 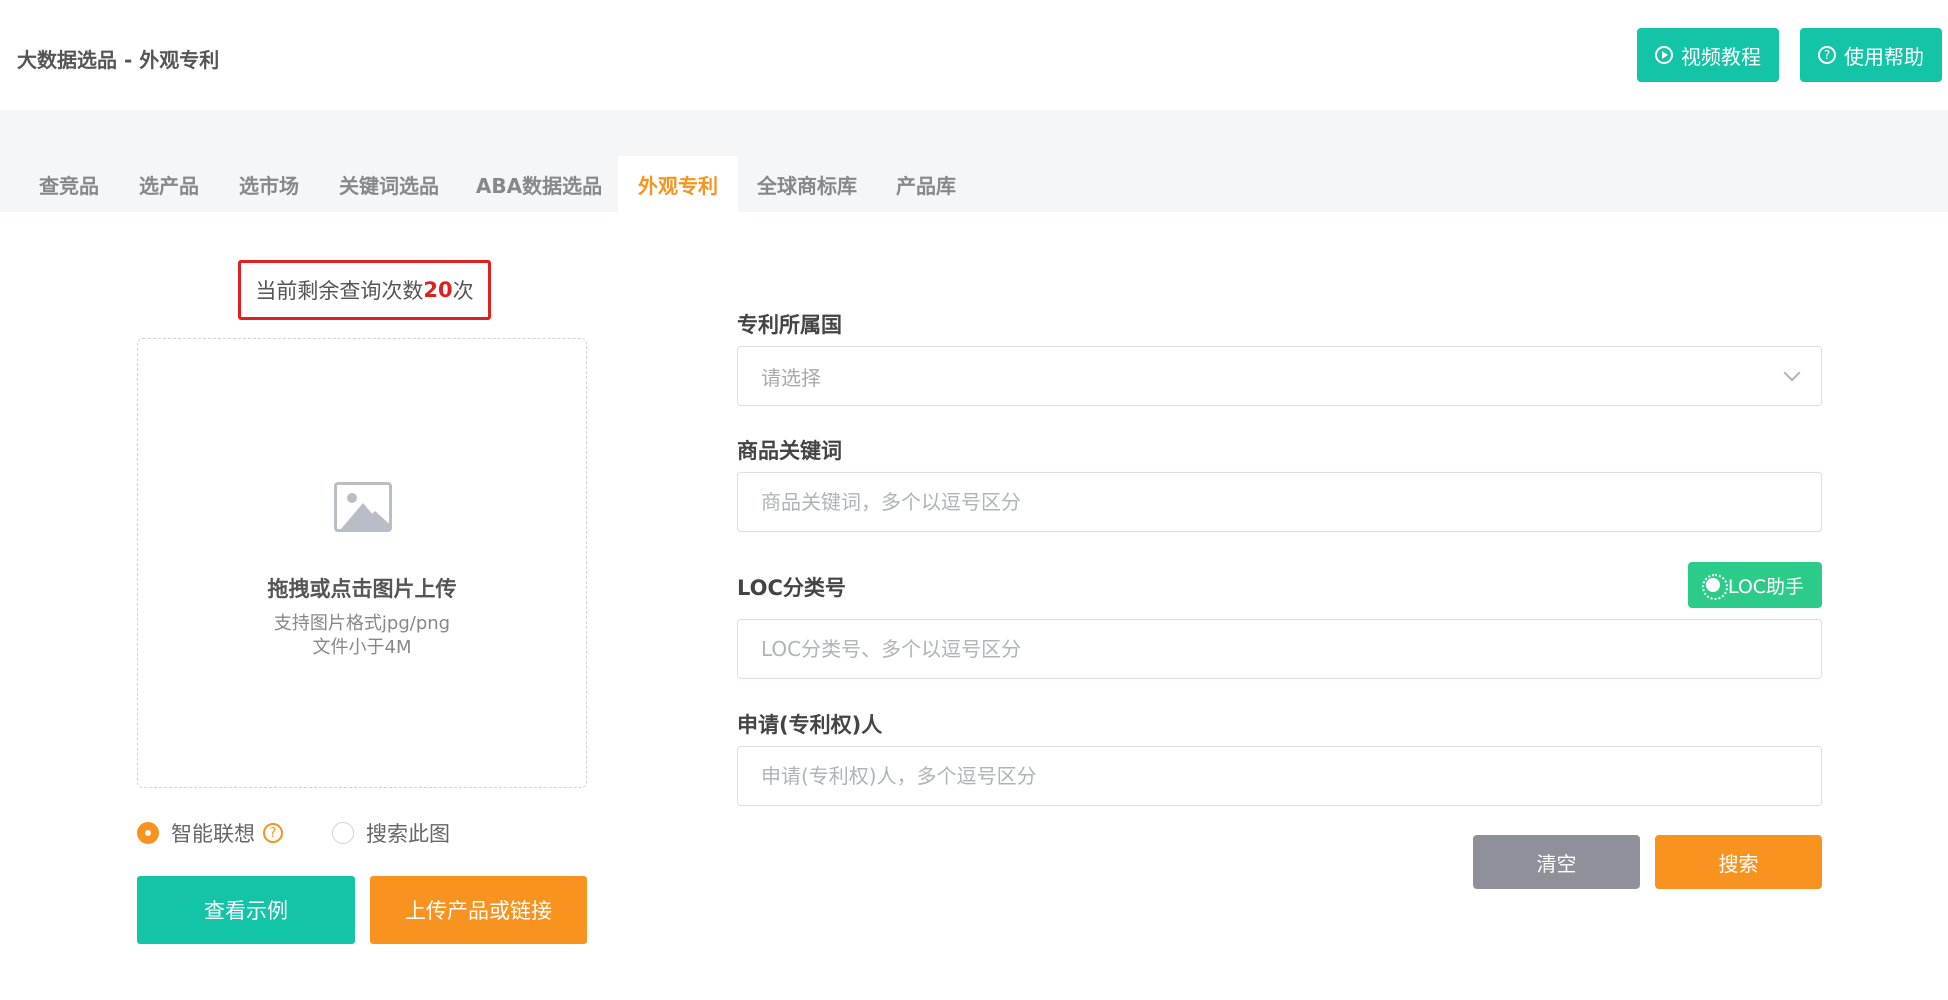 I want to click on bulb-icon, so click(x=1714, y=587).